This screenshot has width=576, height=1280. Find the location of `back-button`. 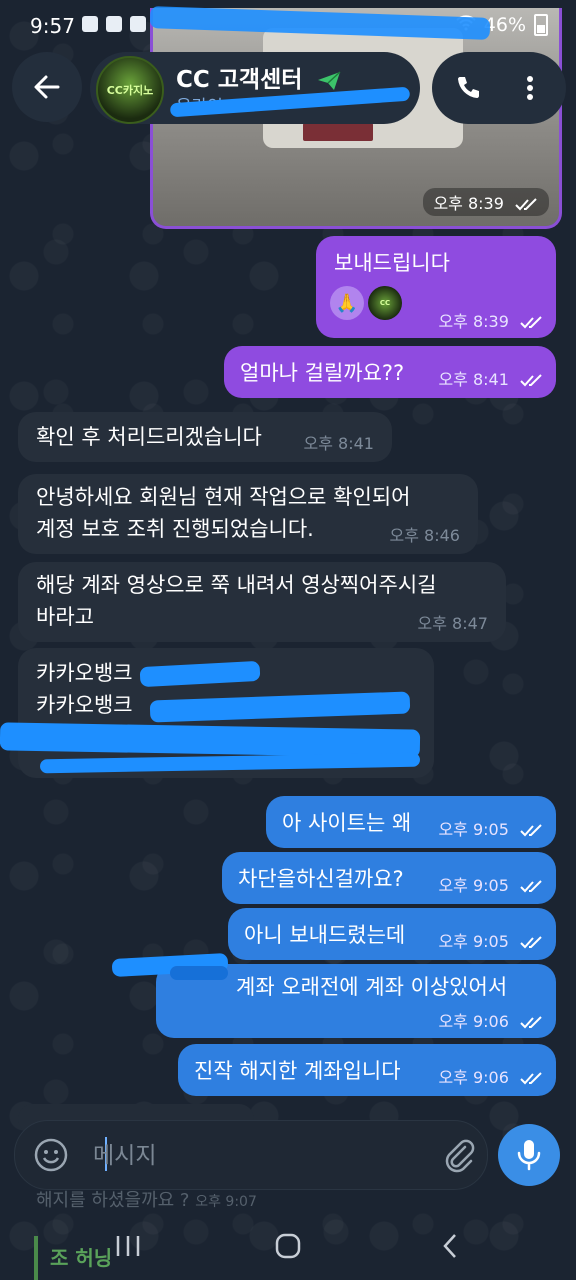

back-button is located at coordinates (47, 87).